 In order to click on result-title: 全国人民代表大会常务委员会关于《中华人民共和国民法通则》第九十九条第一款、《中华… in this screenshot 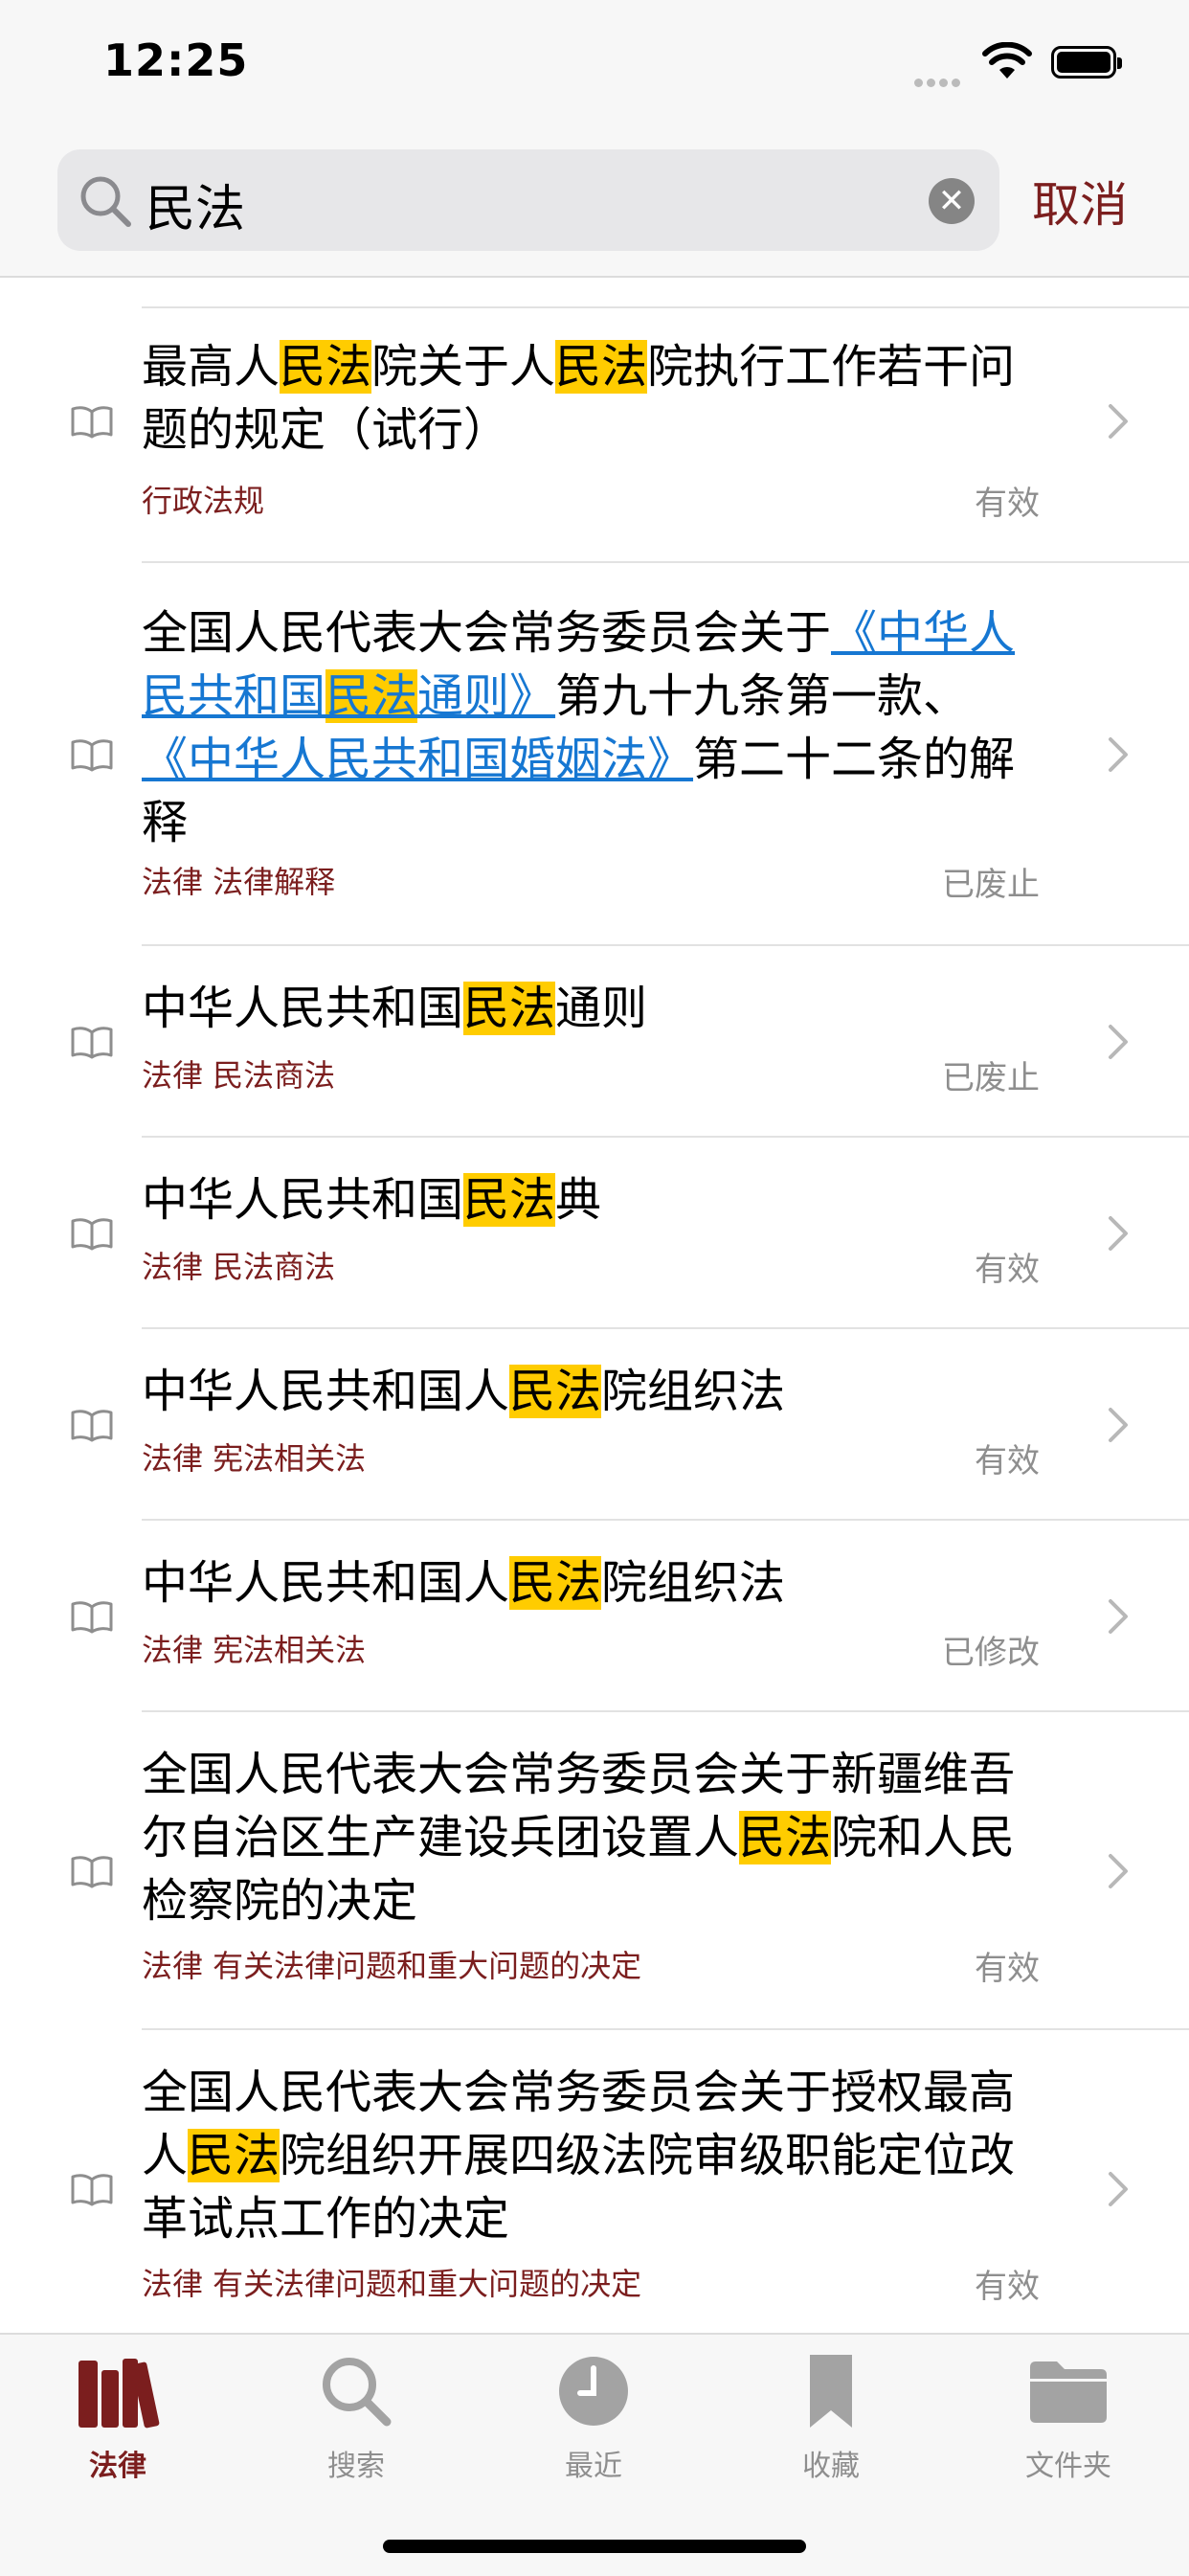, I will do `click(590, 727)`.